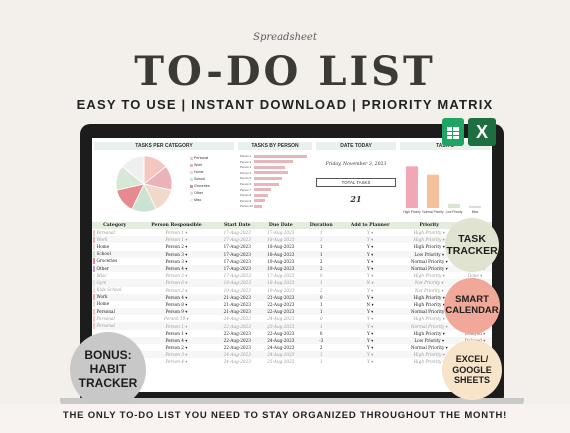 This screenshot has height=433, width=570. What do you see at coordinates (281, 225) in the screenshot?
I see `table-column-header: Due Date` at bounding box center [281, 225].